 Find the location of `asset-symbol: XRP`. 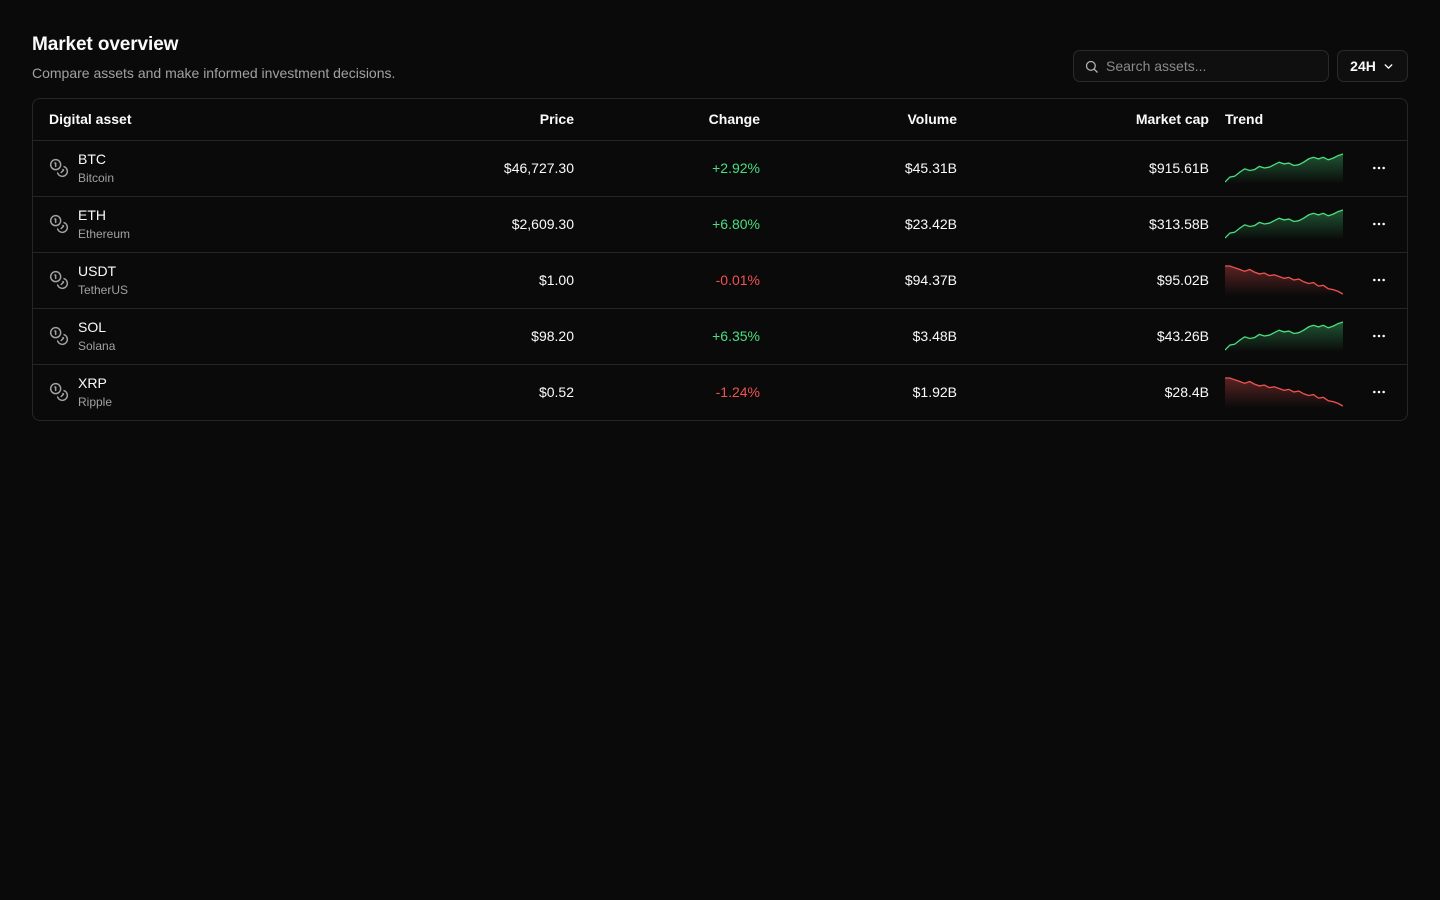

asset-symbol: XRP is located at coordinates (92, 383).